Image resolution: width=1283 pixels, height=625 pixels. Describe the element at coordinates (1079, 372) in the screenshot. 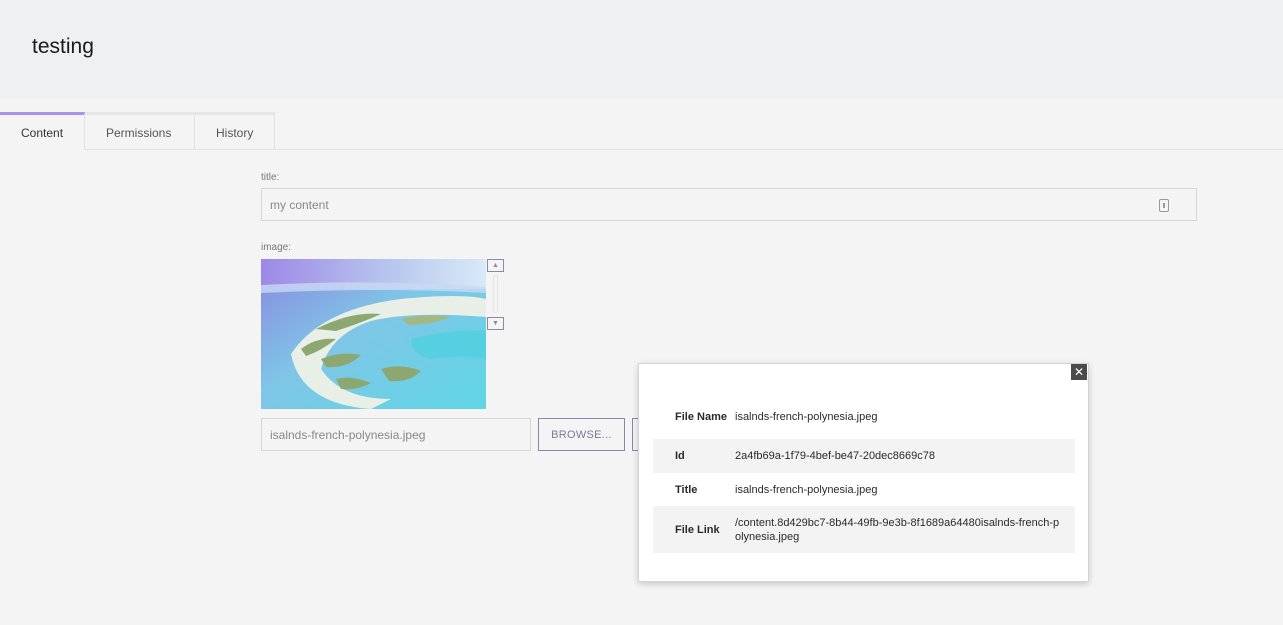

I see `close-icon: ✕` at that location.